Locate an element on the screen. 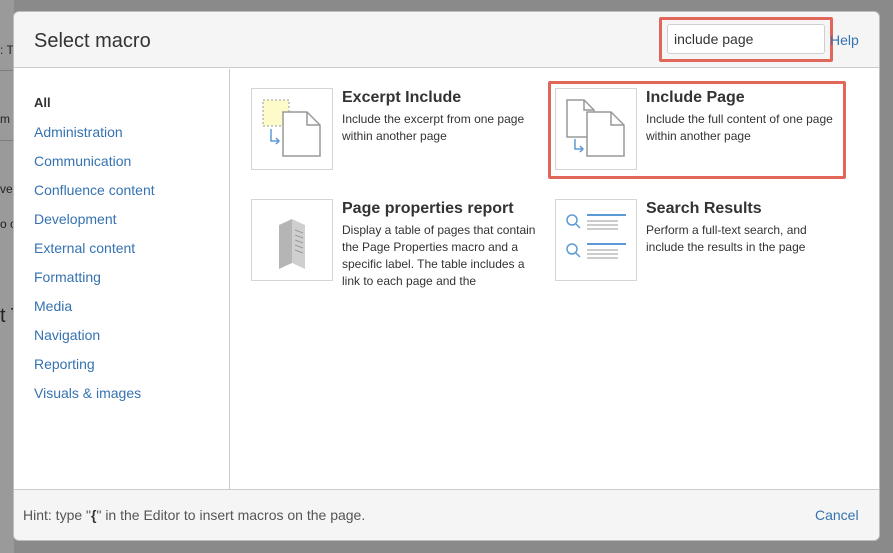 Image resolution: width=893 pixels, height=553 pixels. cancel-button: Cancel is located at coordinates (837, 515).